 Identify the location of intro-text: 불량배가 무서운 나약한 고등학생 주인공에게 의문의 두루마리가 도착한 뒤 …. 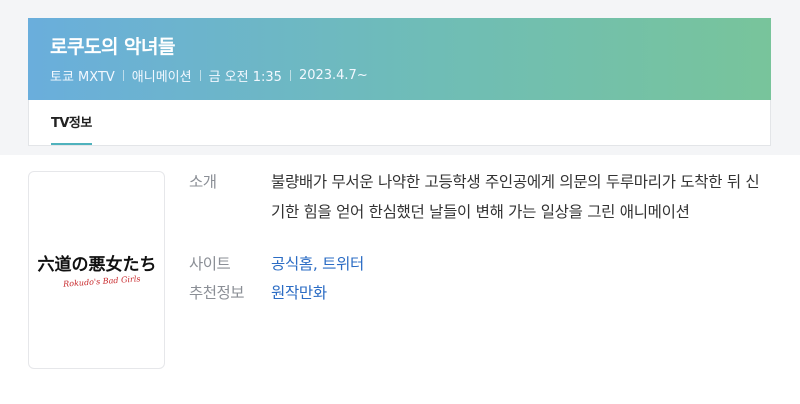
(515, 197).